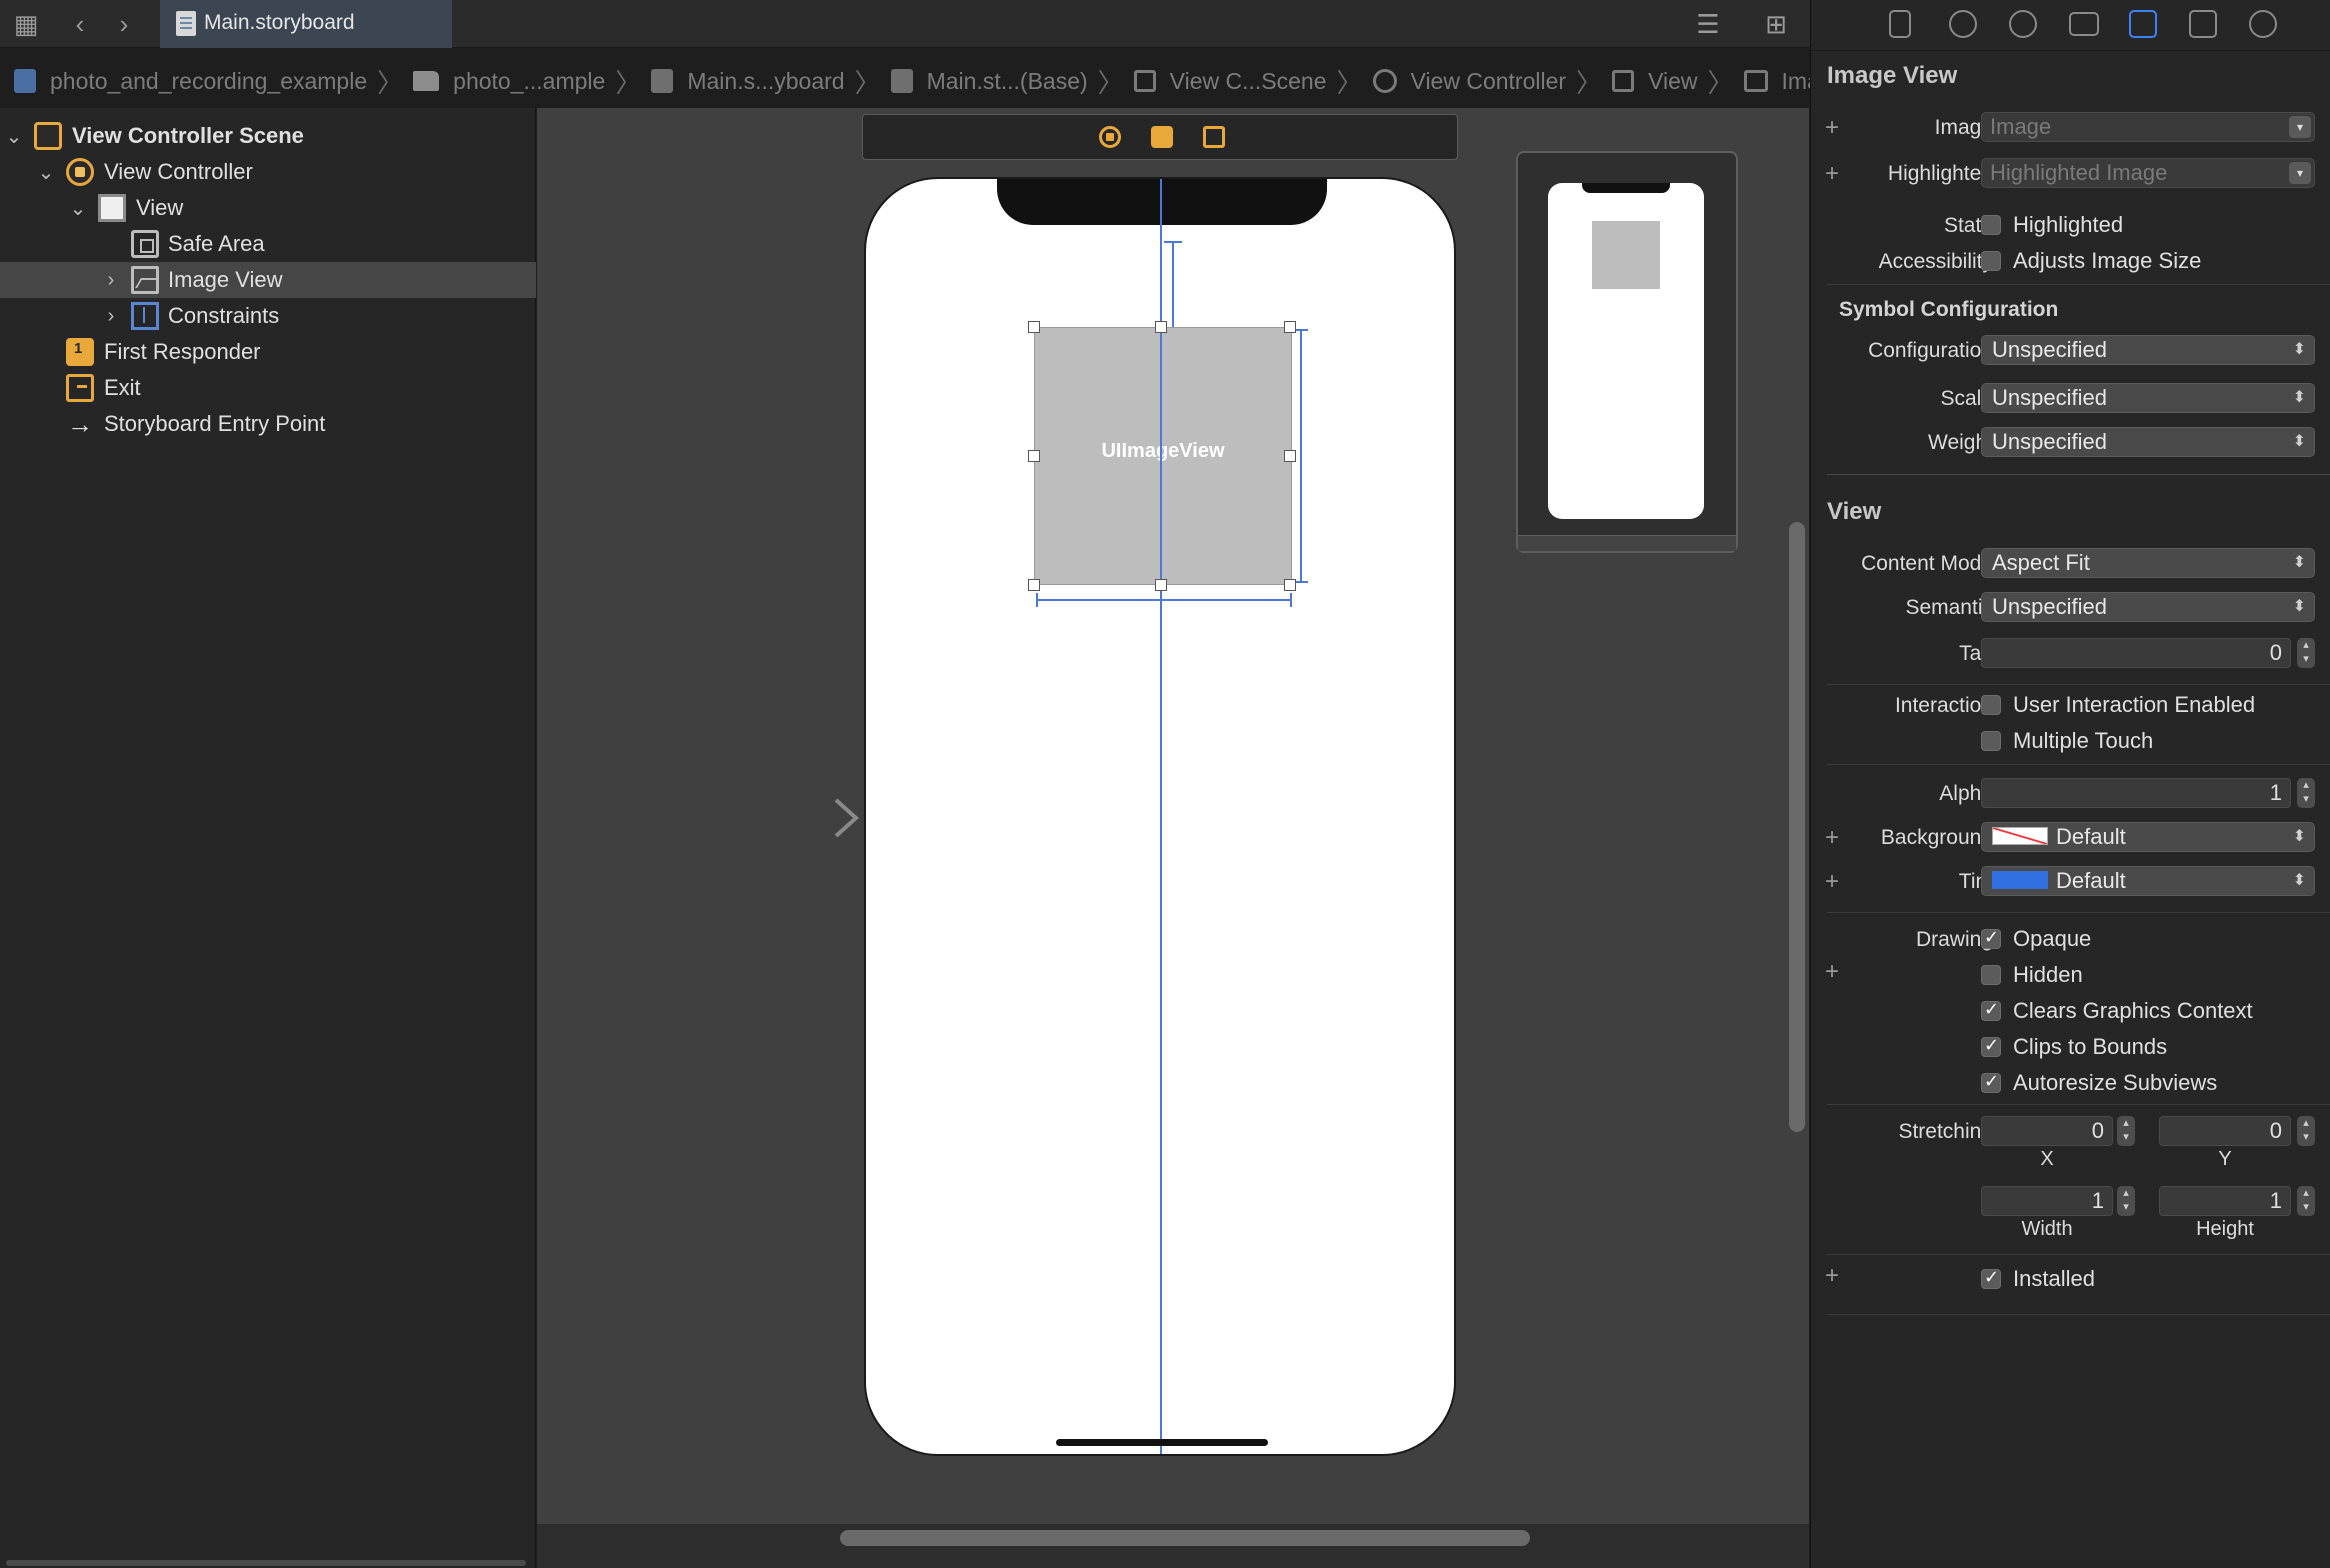 This screenshot has height=1568, width=2330. I want to click on adjusts-image-size-checkbox: Adjusts Image Size, so click(2091, 261).